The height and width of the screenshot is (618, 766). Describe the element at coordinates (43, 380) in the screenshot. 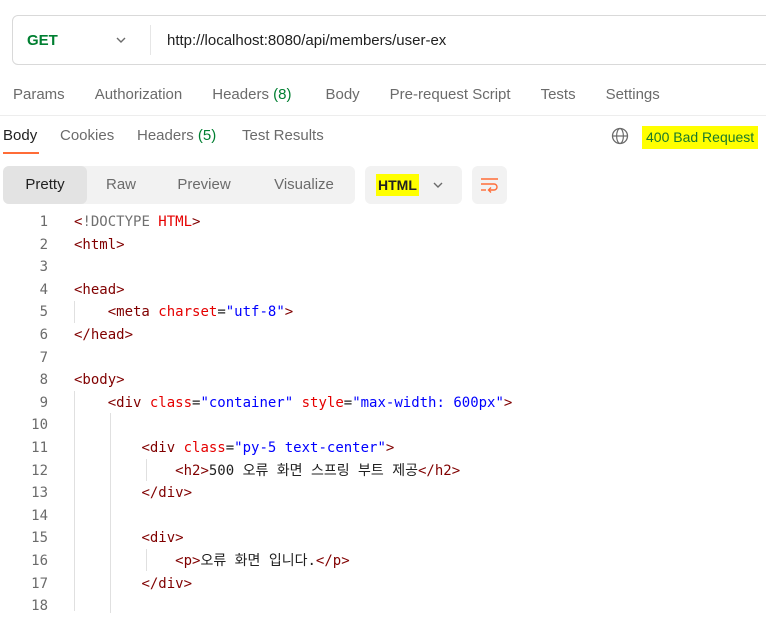

I see `line-number: 8` at that location.